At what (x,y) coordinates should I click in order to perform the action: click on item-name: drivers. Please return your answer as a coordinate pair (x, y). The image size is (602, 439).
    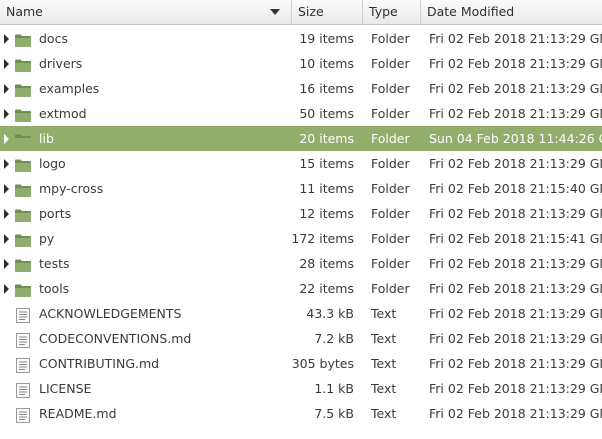
    Looking at the image, I should click on (61, 63).